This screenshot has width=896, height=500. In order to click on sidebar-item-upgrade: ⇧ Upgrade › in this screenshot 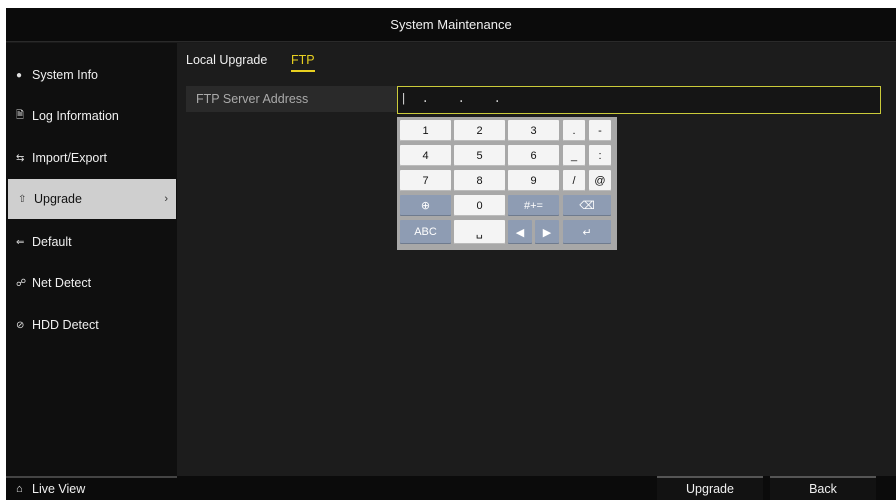, I will do `click(92, 199)`.